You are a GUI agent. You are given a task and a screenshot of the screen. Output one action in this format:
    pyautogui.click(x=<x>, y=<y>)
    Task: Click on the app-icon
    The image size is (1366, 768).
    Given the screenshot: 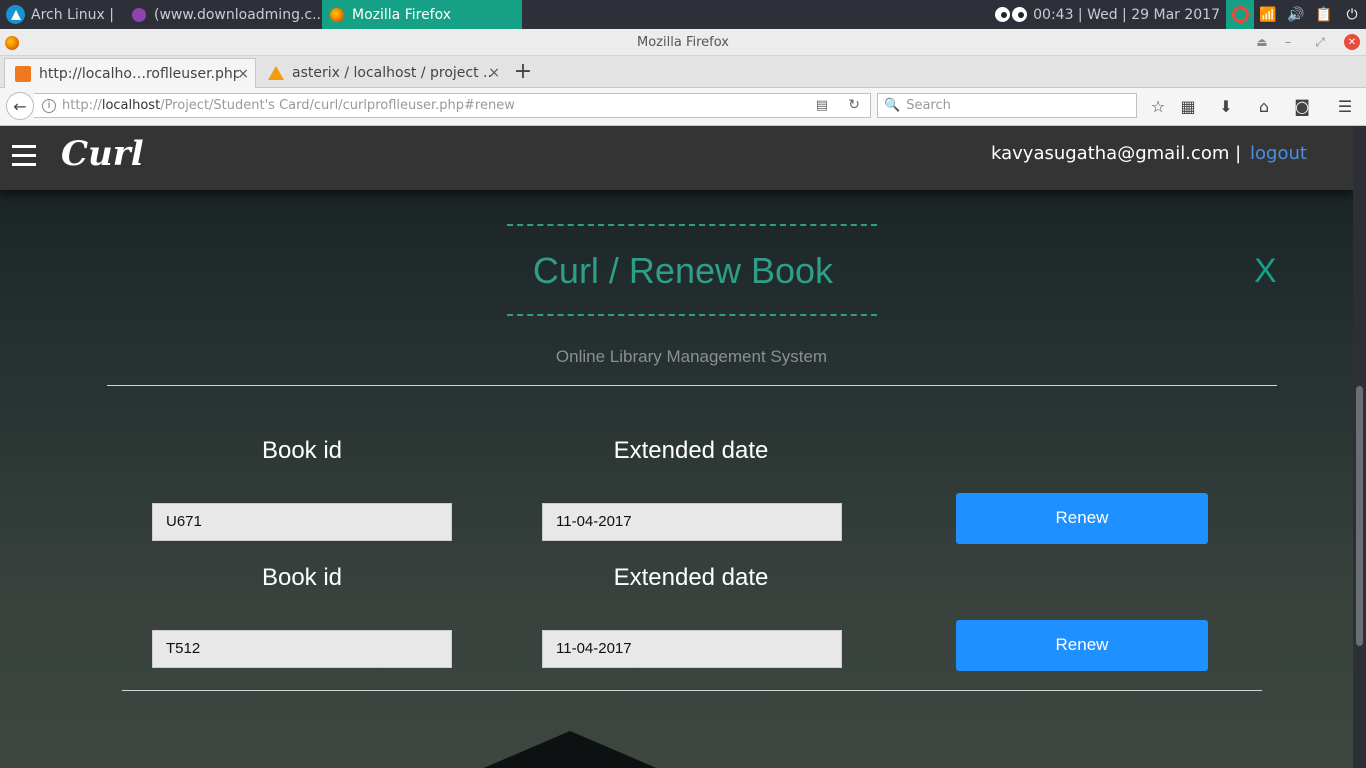 What is the action you would take?
    pyautogui.click(x=139, y=14)
    